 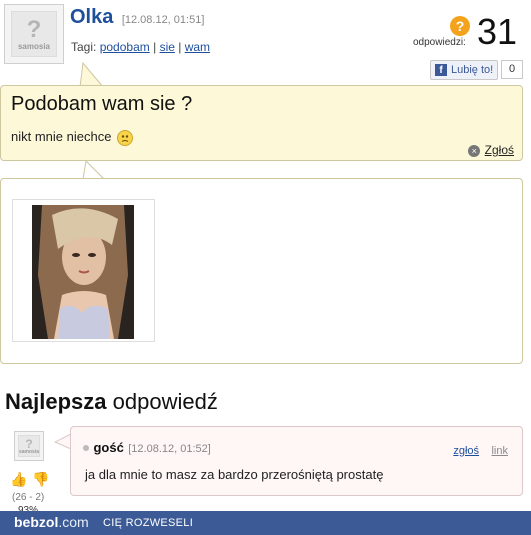 I want to click on question-title: Podobam wam sie ?, so click(x=102, y=104).